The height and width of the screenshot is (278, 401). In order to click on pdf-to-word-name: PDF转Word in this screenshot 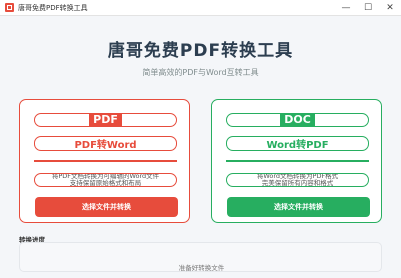, I will do `click(105, 145)`.